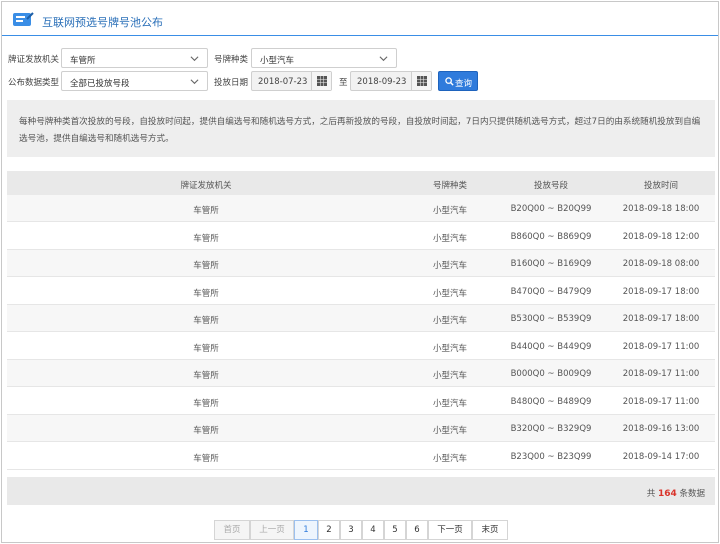 The width and height of the screenshot is (720, 544). I want to click on pager-page-6: 6, so click(417, 530).